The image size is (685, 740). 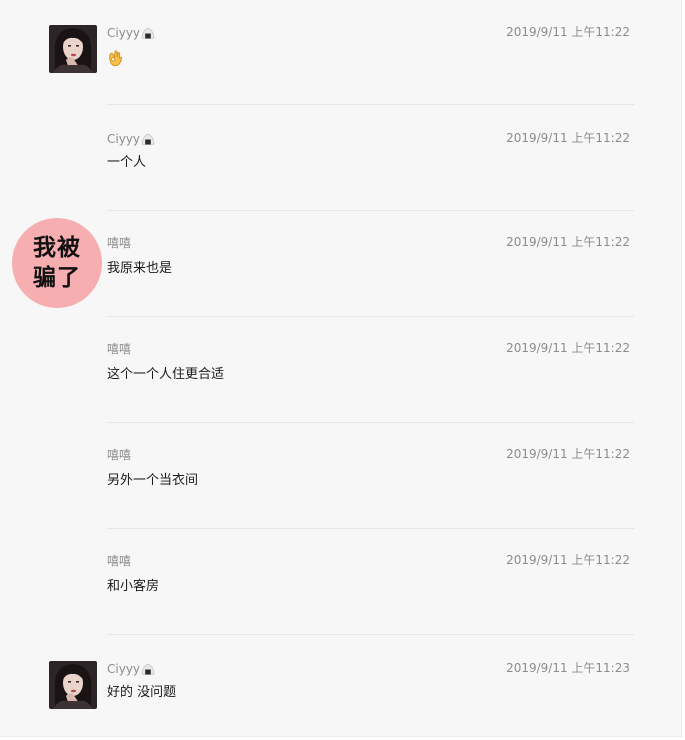 I want to click on message-text, so click(x=115, y=60).